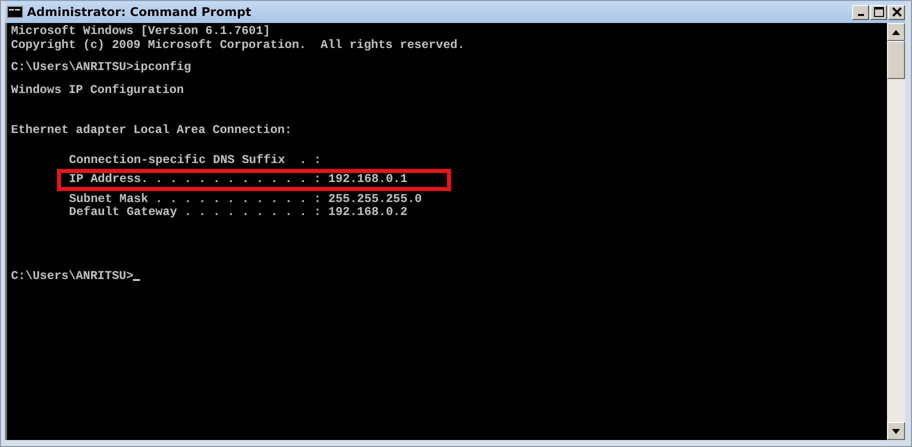 The height and width of the screenshot is (447, 912). Describe the element at coordinates (238, 213) in the screenshot. I see `console-line: Default Gateway . . . . . . . . . : 192.168.0.2` at that location.